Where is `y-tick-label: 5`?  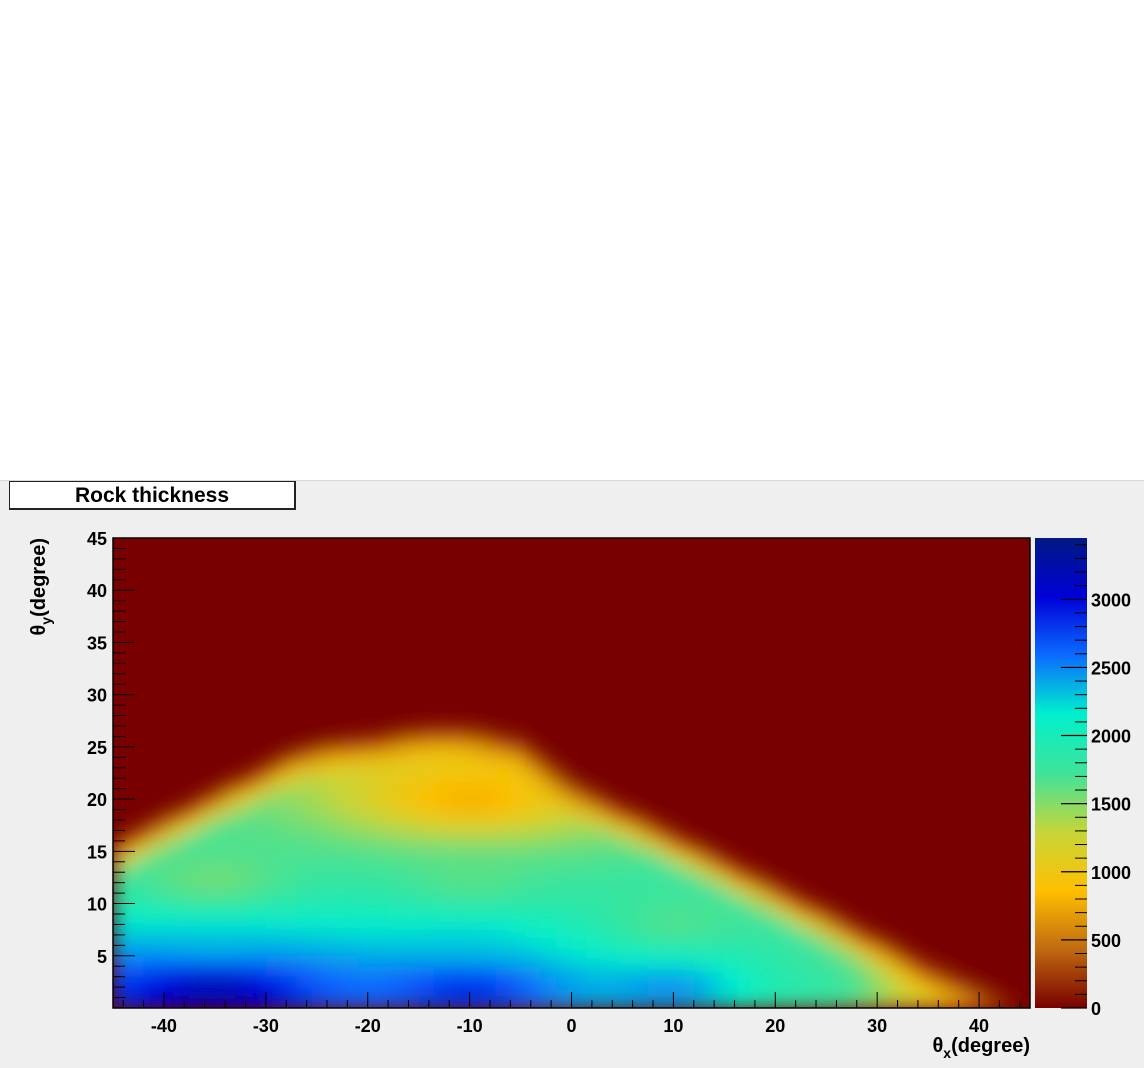
y-tick-label: 5 is located at coordinates (102, 957).